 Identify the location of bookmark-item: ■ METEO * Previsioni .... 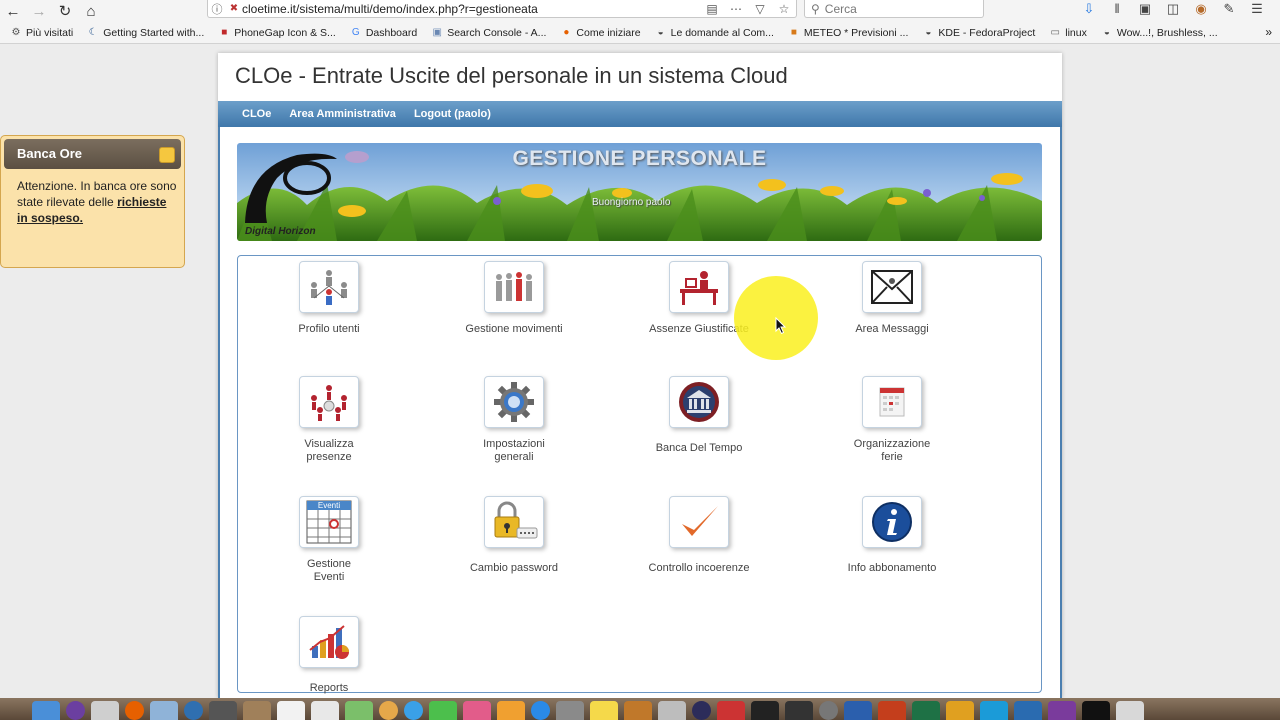
(848, 33).